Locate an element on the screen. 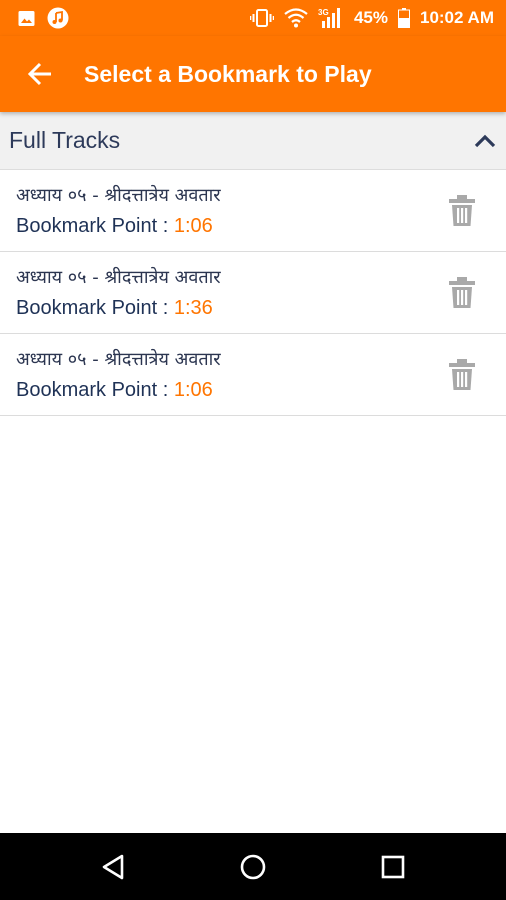 The width and height of the screenshot is (506, 900). wifi-icon is located at coordinates (296, 18).